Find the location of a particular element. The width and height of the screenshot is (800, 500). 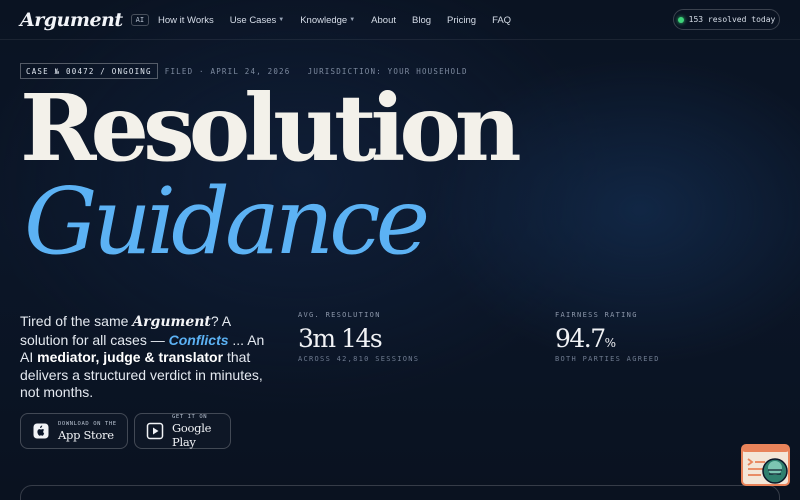

brand-logo: Argument AI is located at coordinates (85, 20).